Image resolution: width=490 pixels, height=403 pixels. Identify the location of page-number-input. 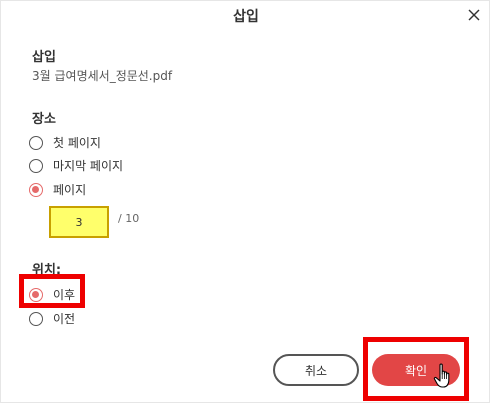
(79, 222).